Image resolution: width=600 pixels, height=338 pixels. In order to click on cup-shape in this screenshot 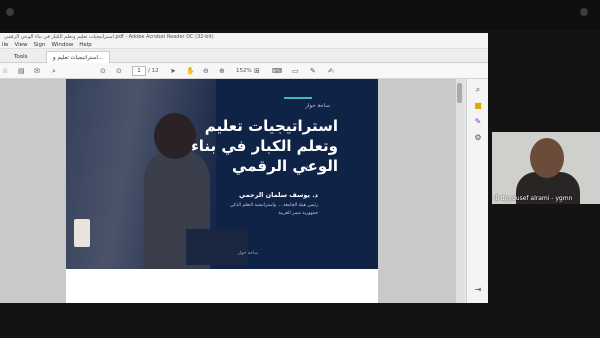, I will do `click(82, 233)`.